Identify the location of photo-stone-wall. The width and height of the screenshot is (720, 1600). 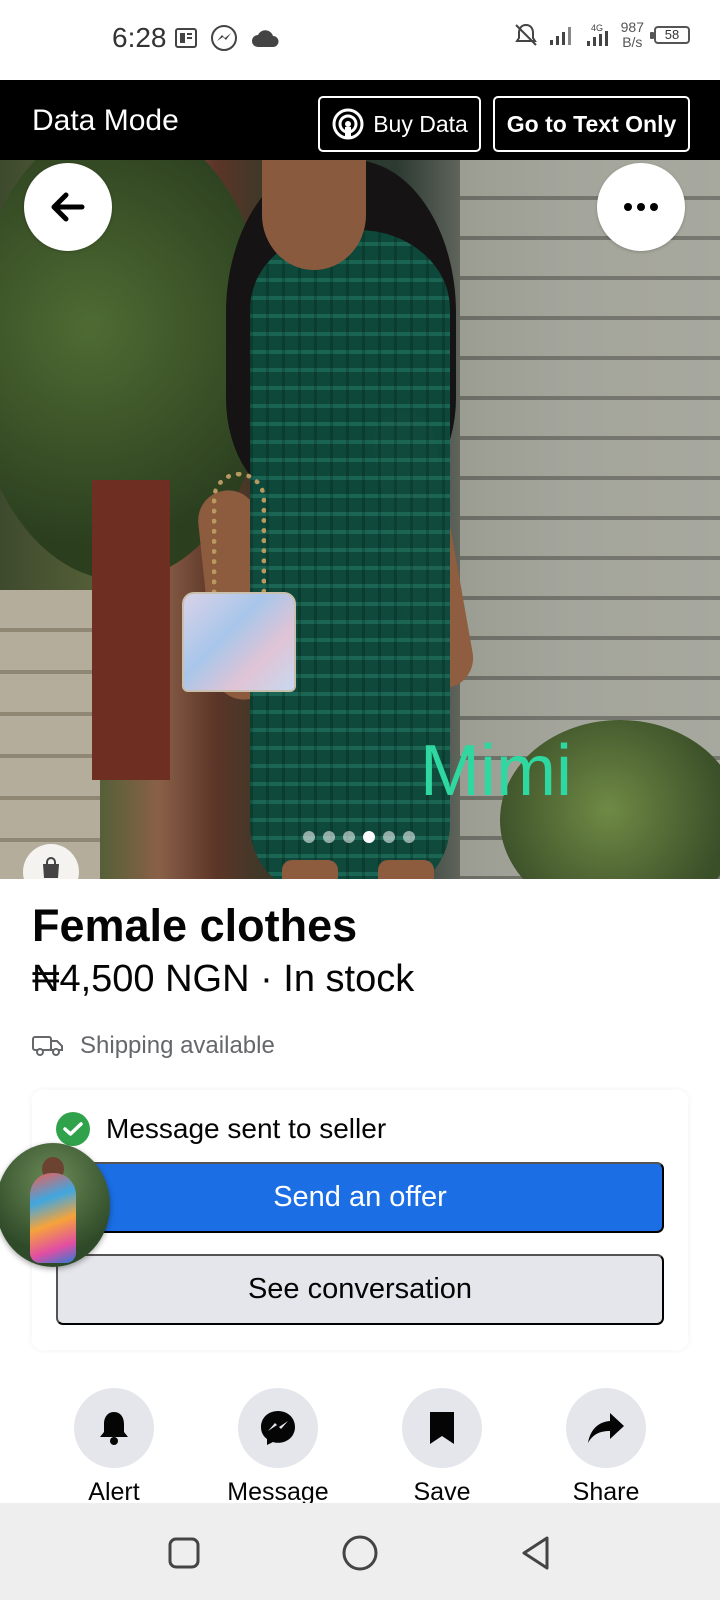
(50, 734).